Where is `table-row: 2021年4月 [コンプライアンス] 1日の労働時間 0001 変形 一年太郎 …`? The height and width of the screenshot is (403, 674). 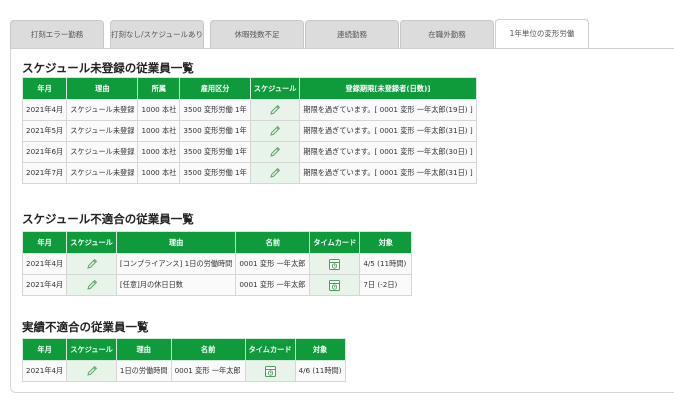
table-row: 2021年4月 [コンプライアンス] 1日の労働時間 0001 変形 一年太郎 … is located at coordinates (217, 264).